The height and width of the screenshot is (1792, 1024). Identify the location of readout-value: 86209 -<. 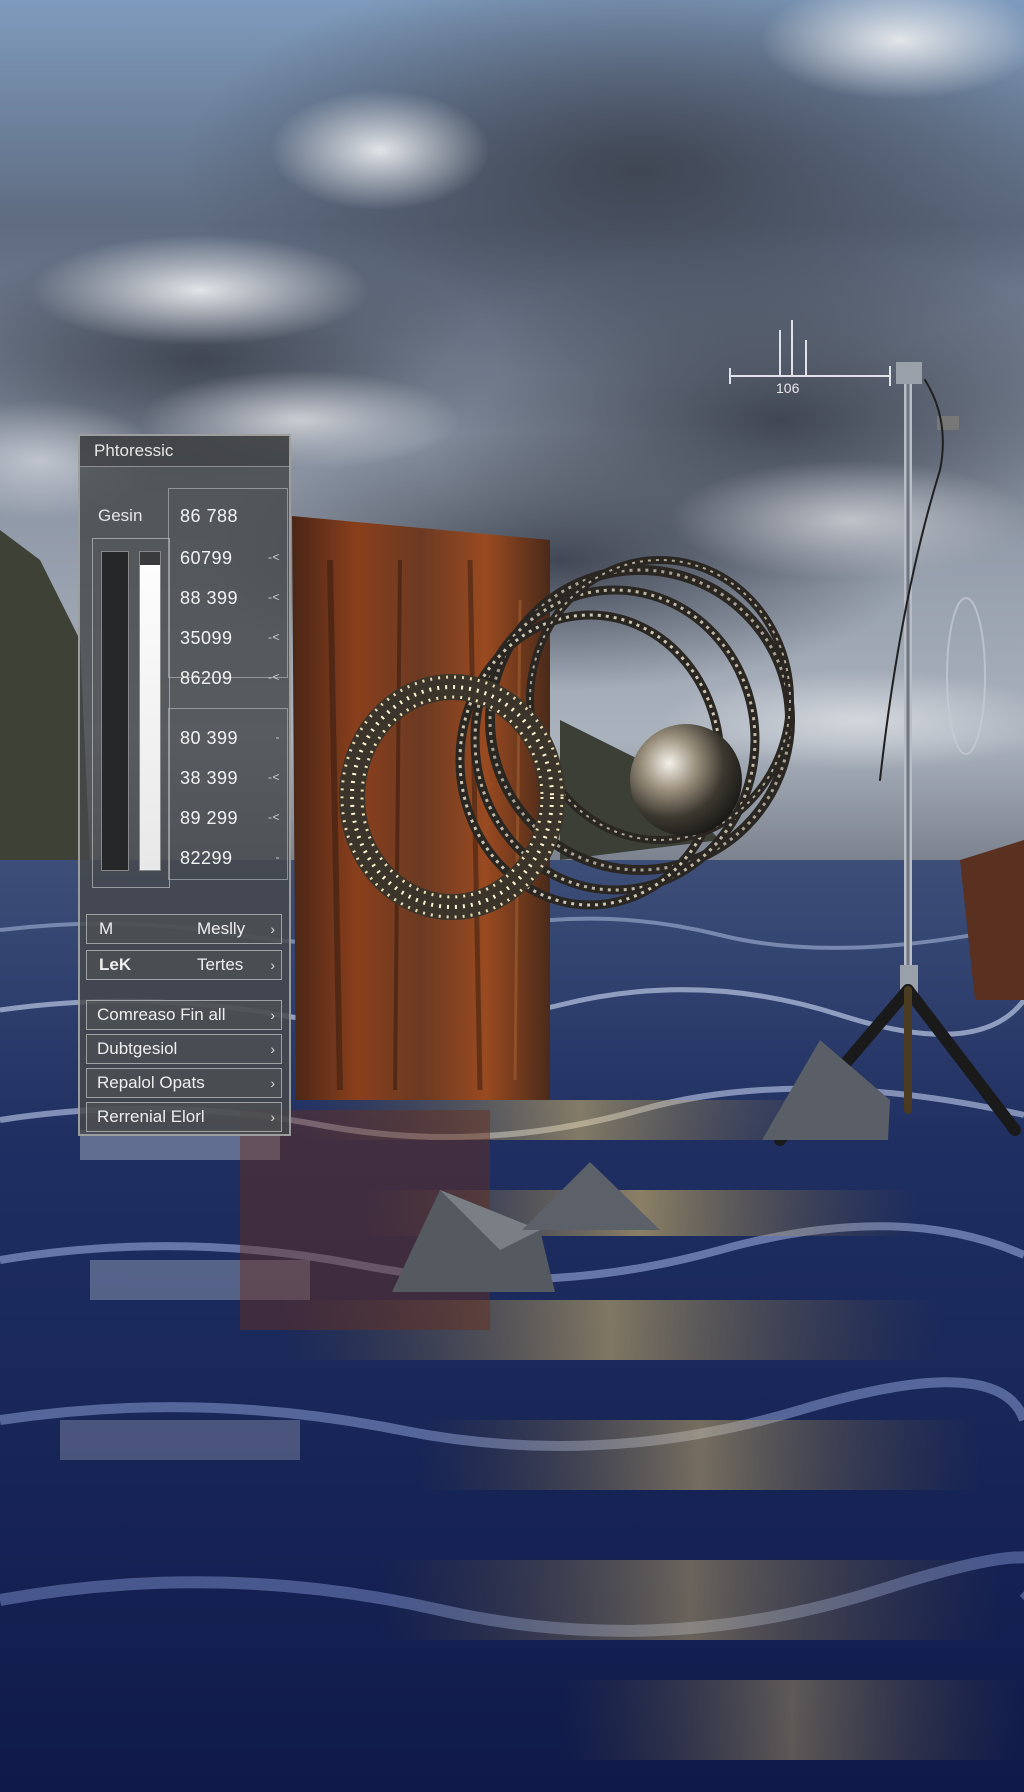
(230, 678).